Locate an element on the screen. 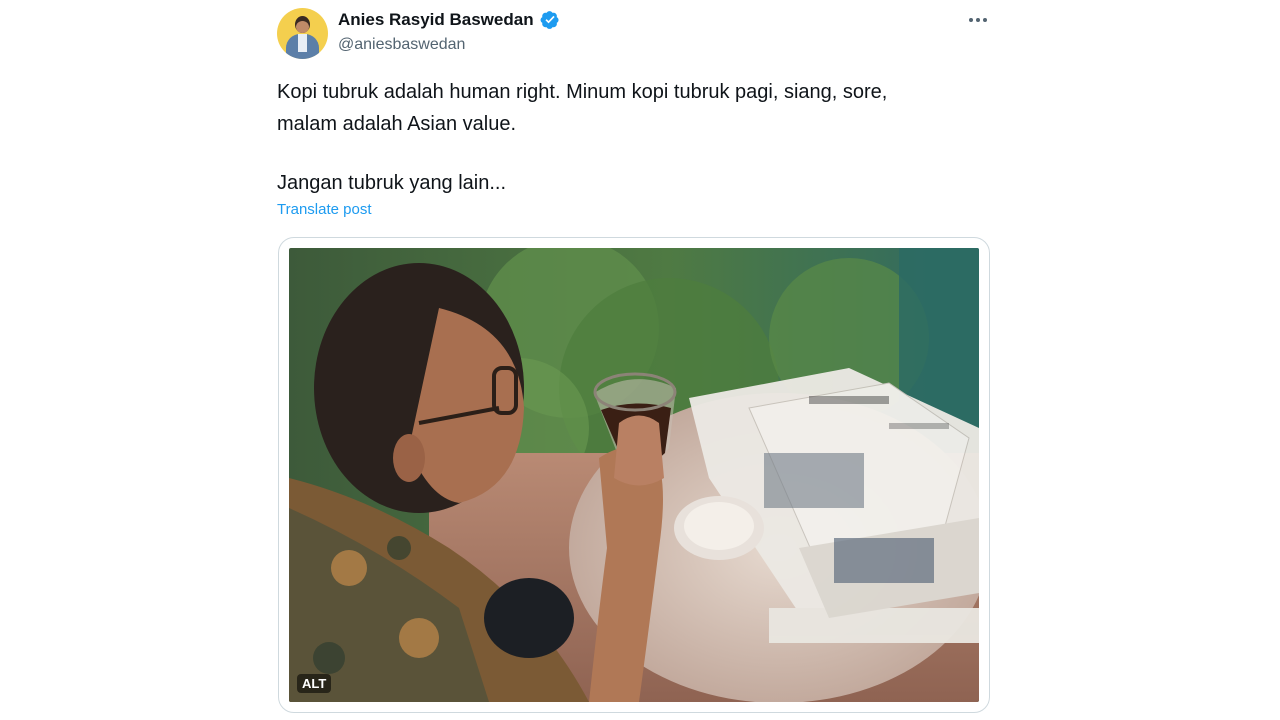 Image resolution: width=1280 pixels, height=720 pixels. more-options-icon is located at coordinates (978, 20).